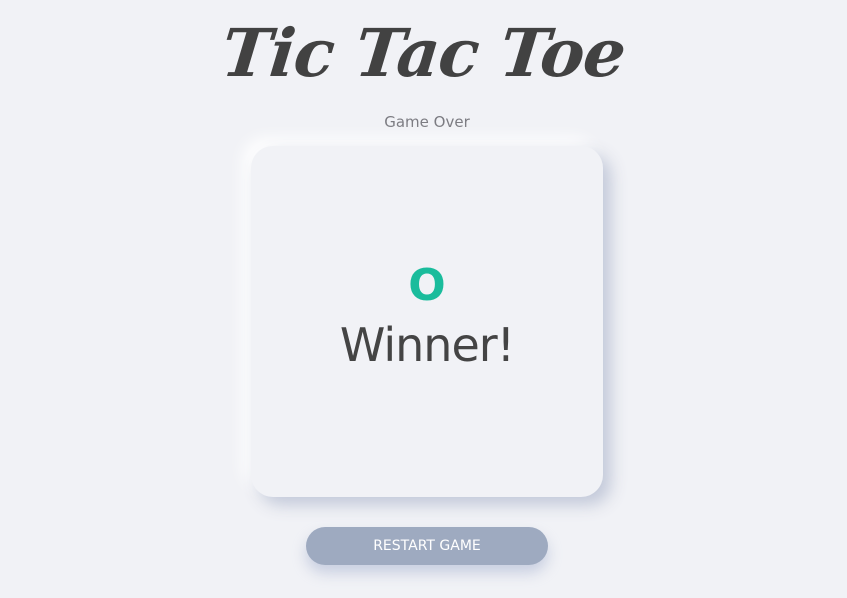  I want to click on restart-game-button: RESTART GAME, so click(427, 546).